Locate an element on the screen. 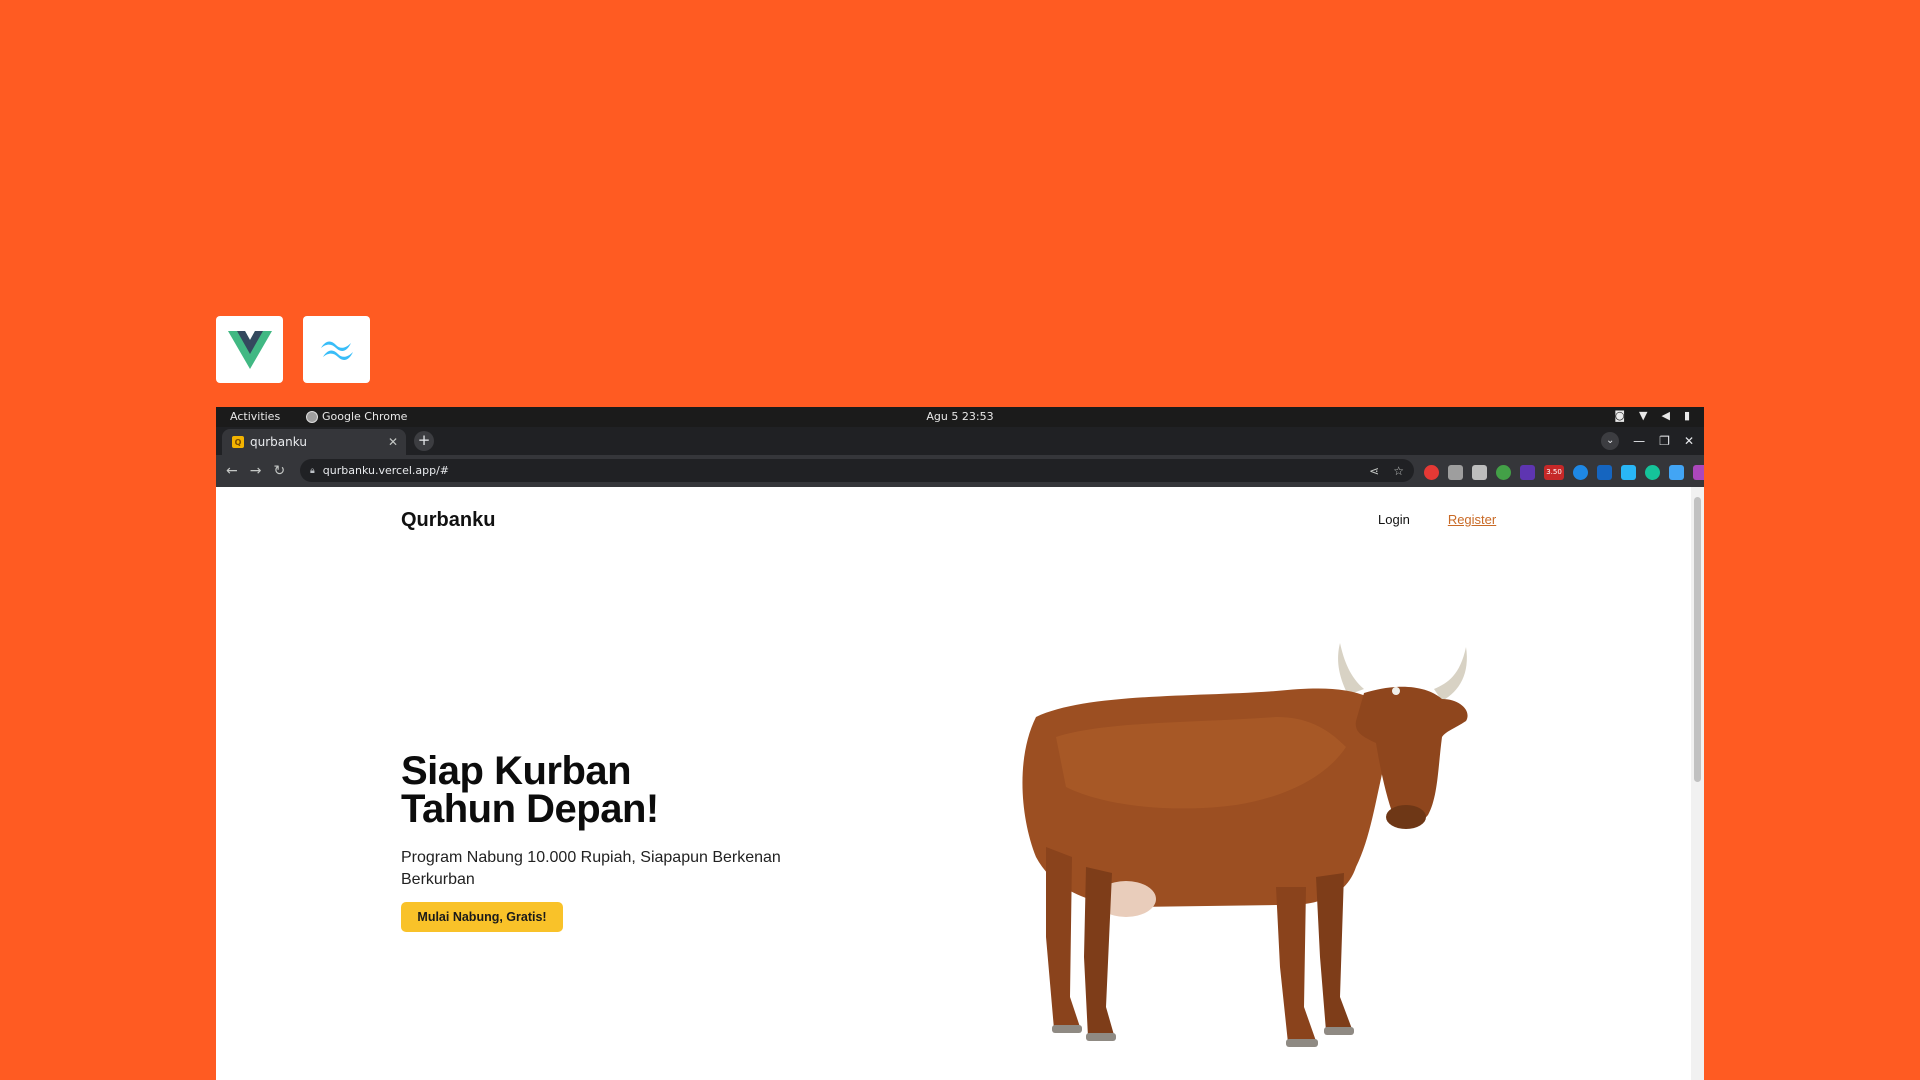 The width and height of the screenshot is (1920, 1080). discord-icon: ◙ is located at coordinates (1619, 415).